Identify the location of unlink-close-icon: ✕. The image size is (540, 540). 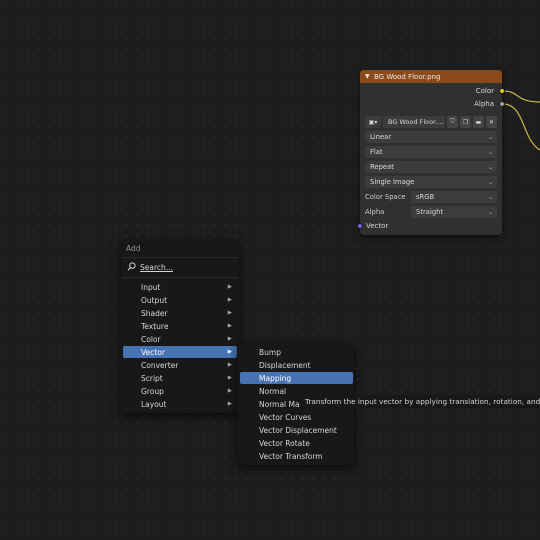
(491, 122).